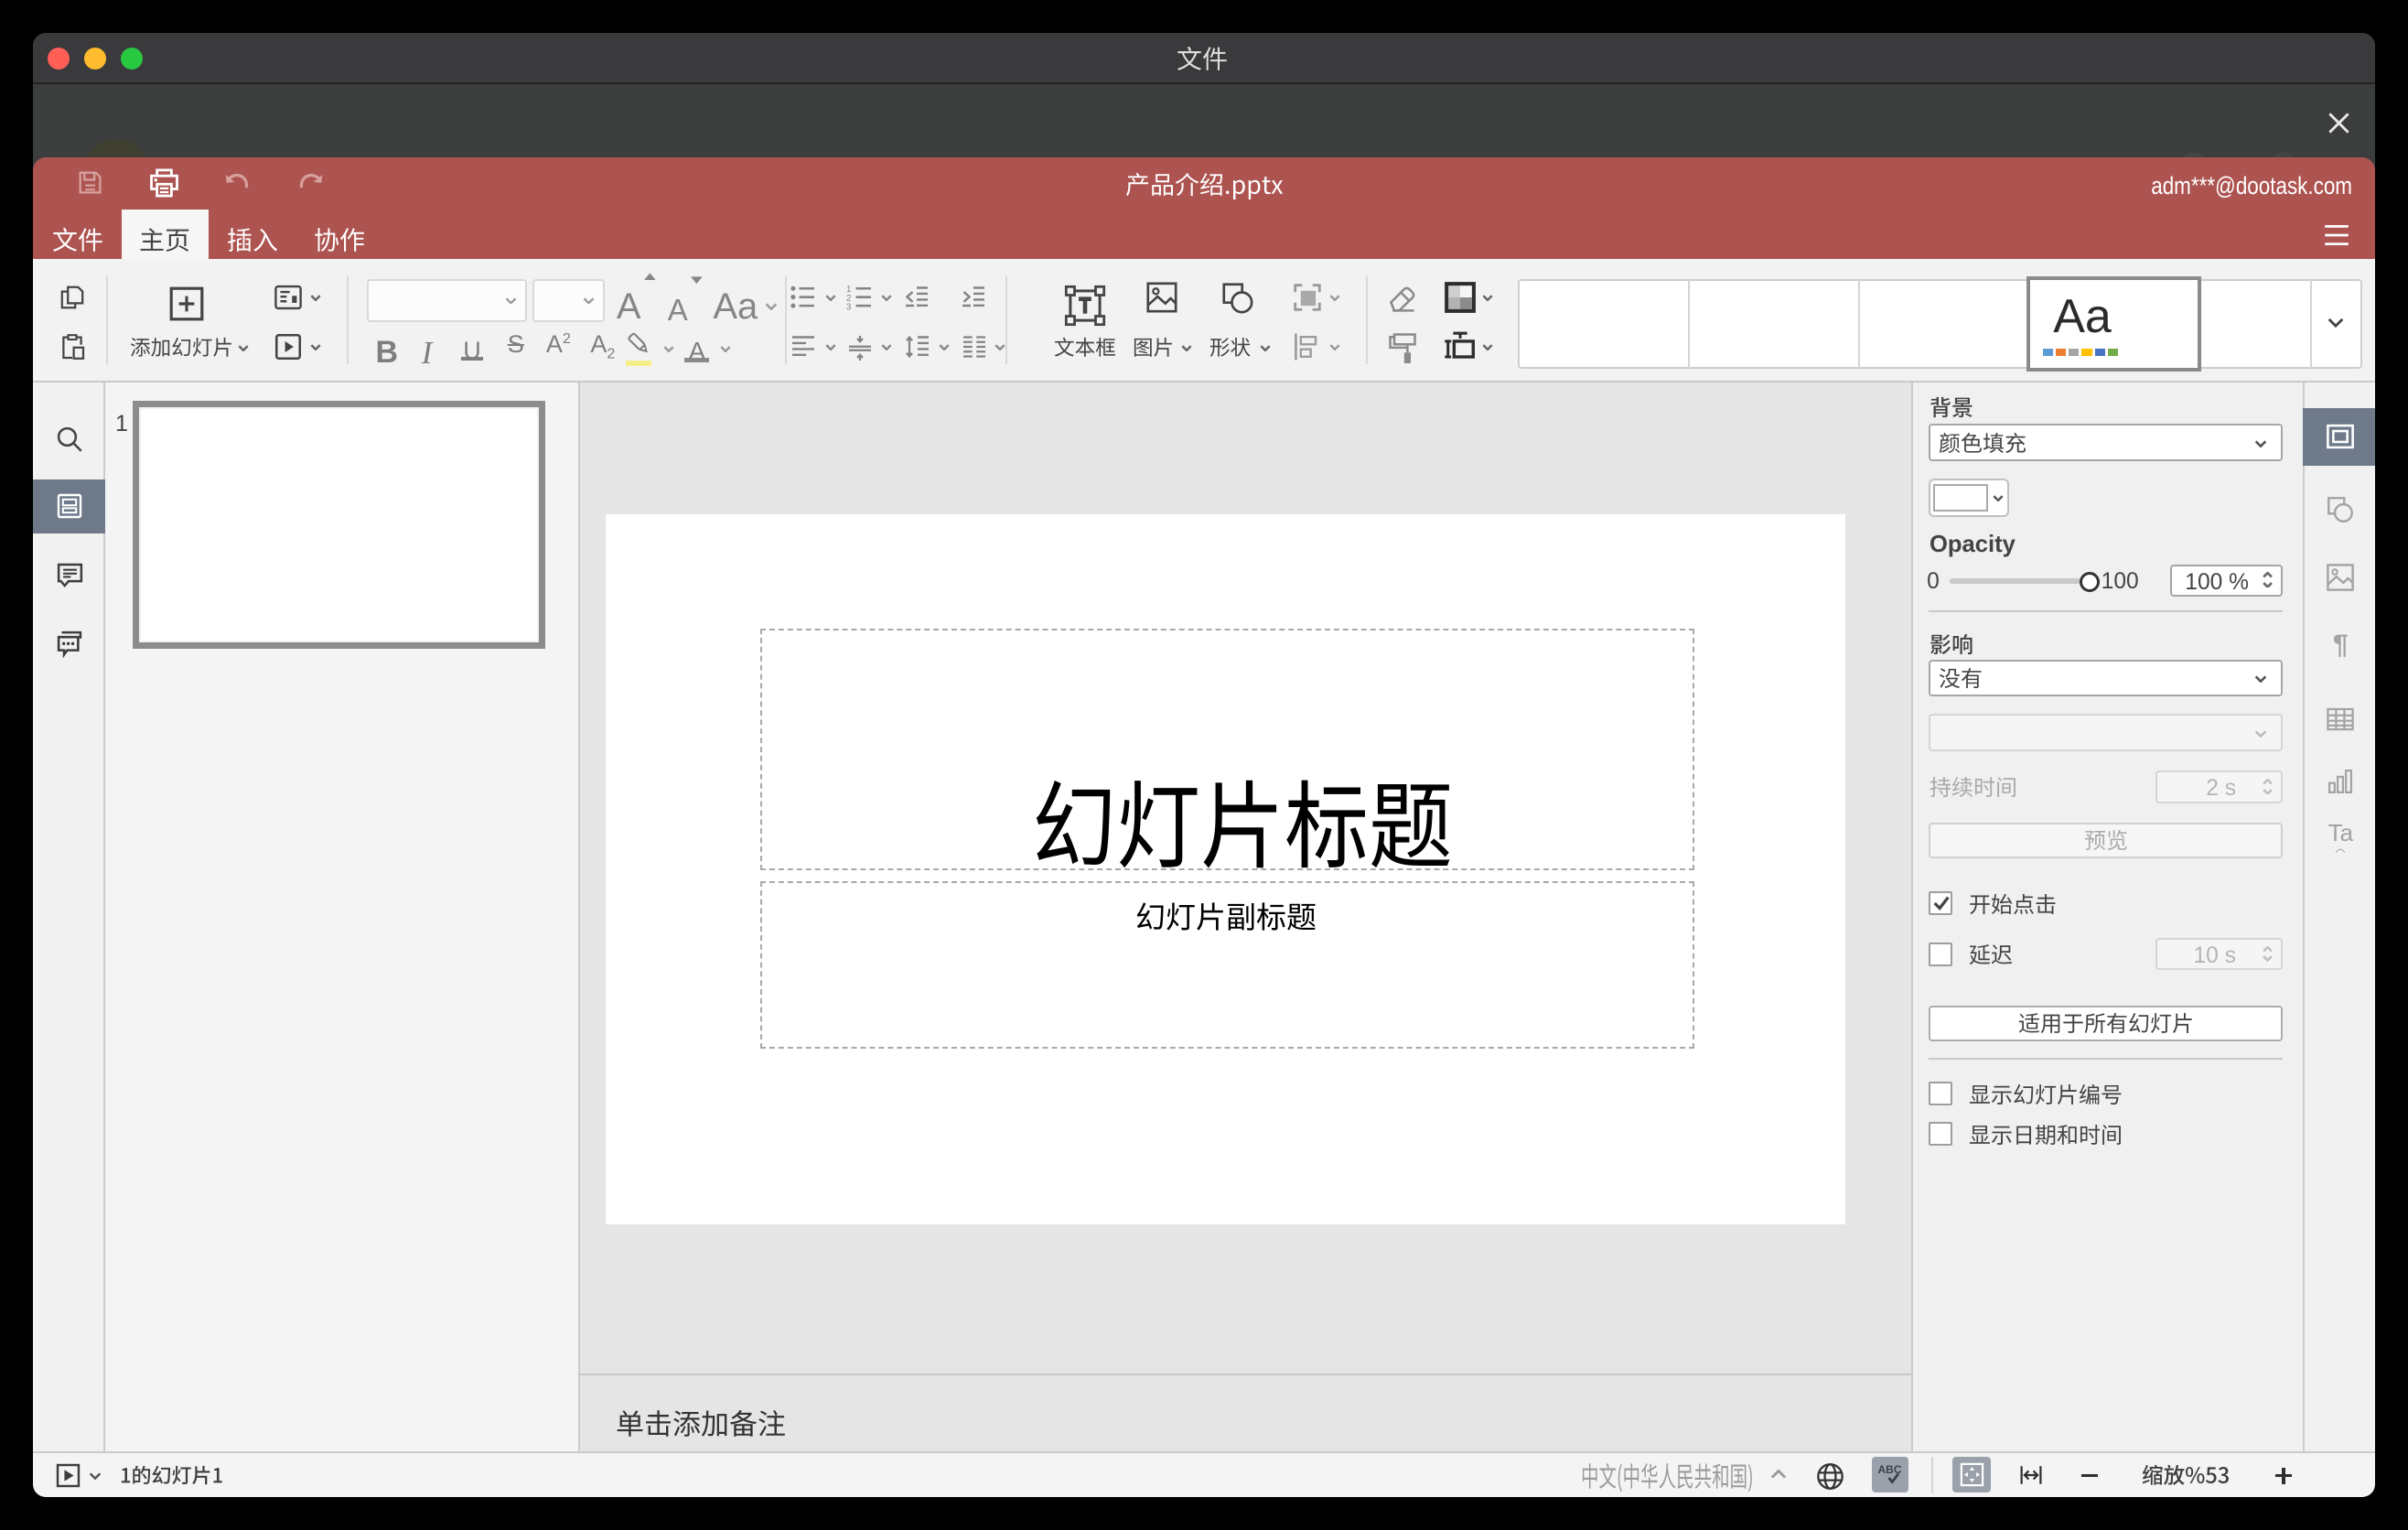 This screenshot has width=2408, height=1530. I want to click on svg-text: 3, so click(848, 306).